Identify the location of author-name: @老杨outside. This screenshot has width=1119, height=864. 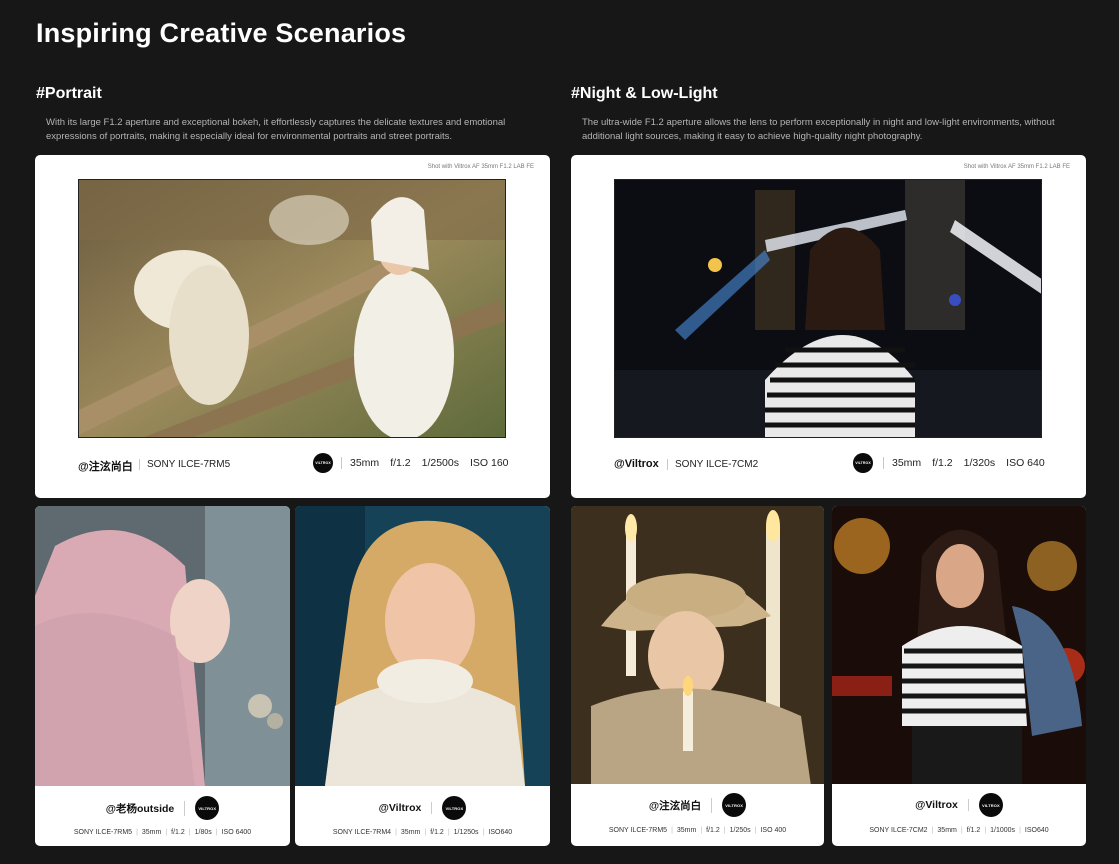
(146, 808).